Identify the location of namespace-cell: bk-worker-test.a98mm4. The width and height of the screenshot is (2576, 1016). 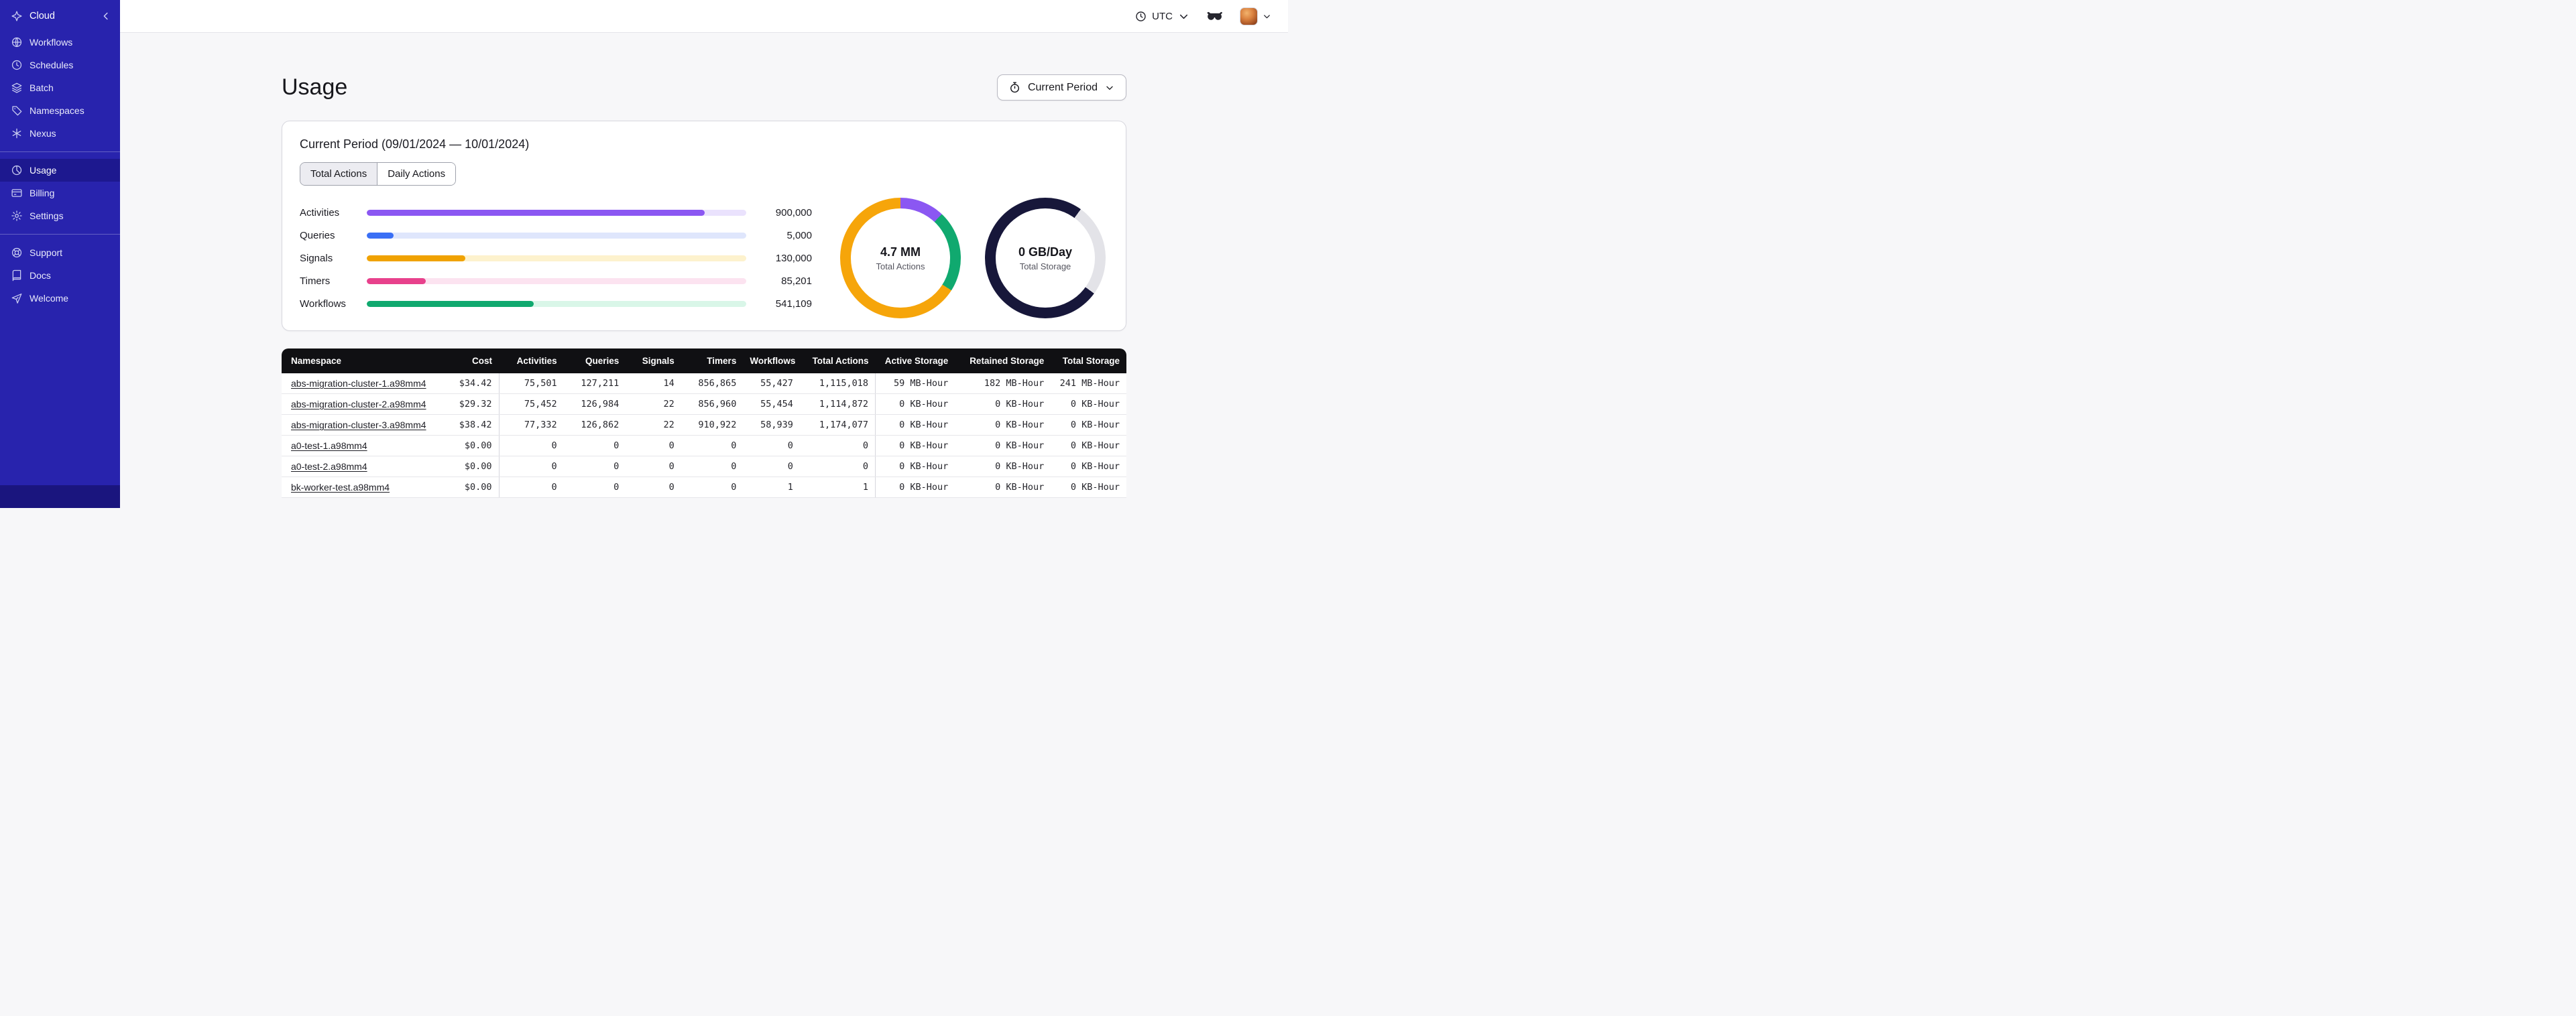
(359, 487).